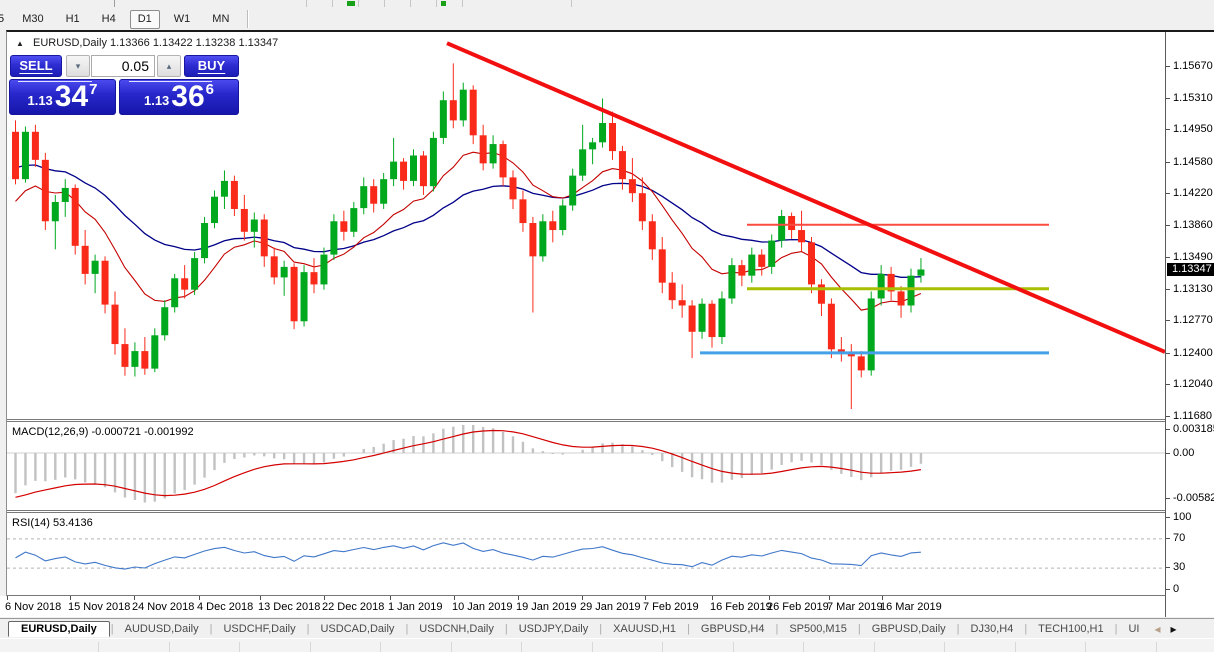 The image size is (1214, 652). What do you see at coordinates (1070, 629) in the screenshot?
I see `tab-tech100-h1: TECH100,H1` at bounding box center [1070, 629].